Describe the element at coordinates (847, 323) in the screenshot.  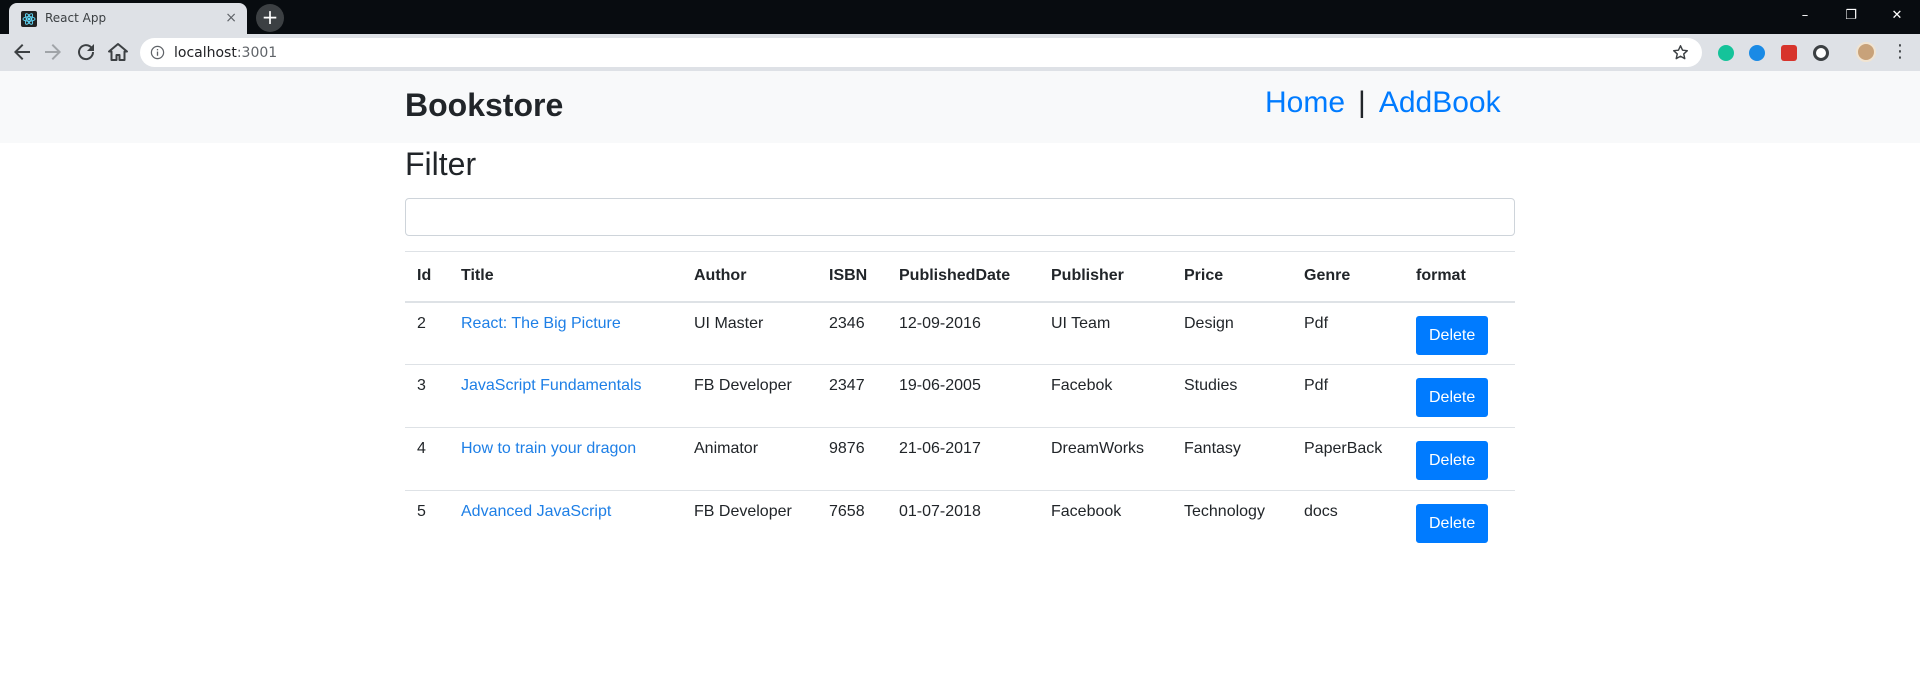
I see `cell-isbn: 2346` at that location.